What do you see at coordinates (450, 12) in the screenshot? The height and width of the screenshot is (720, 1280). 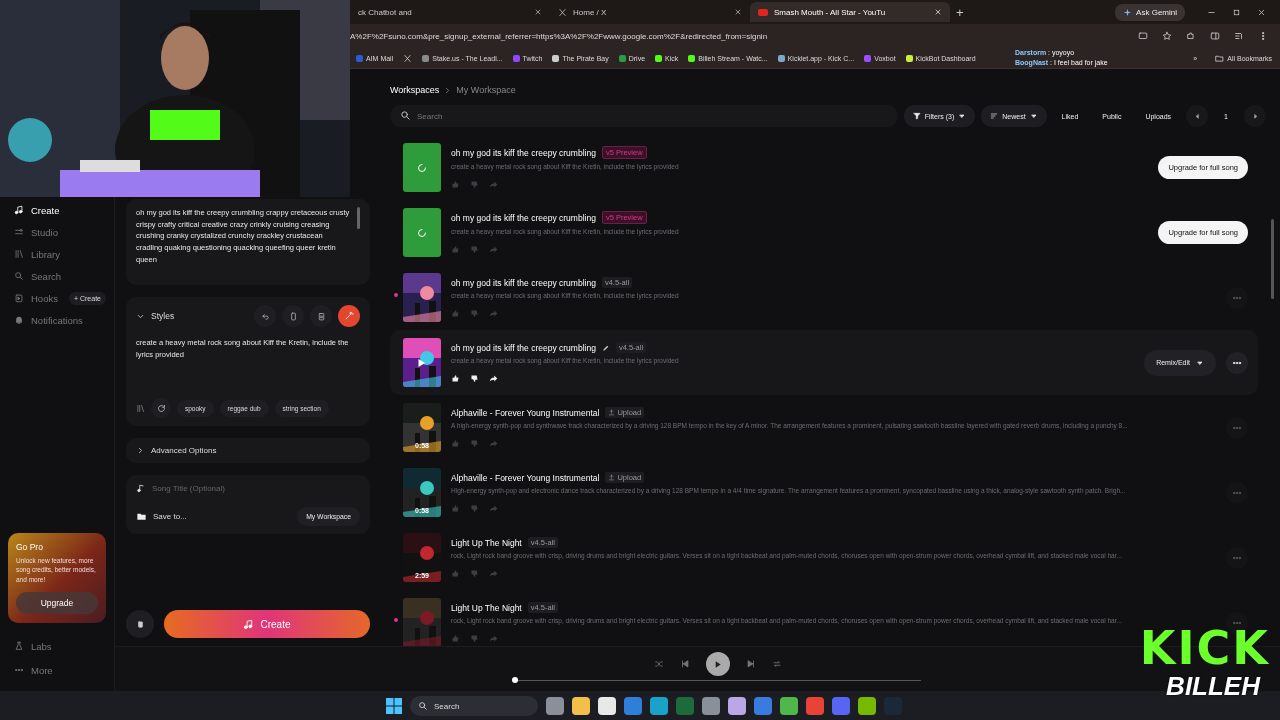 I see `browser-tab: ck Chatbot and` at bounding box center [450, 12].